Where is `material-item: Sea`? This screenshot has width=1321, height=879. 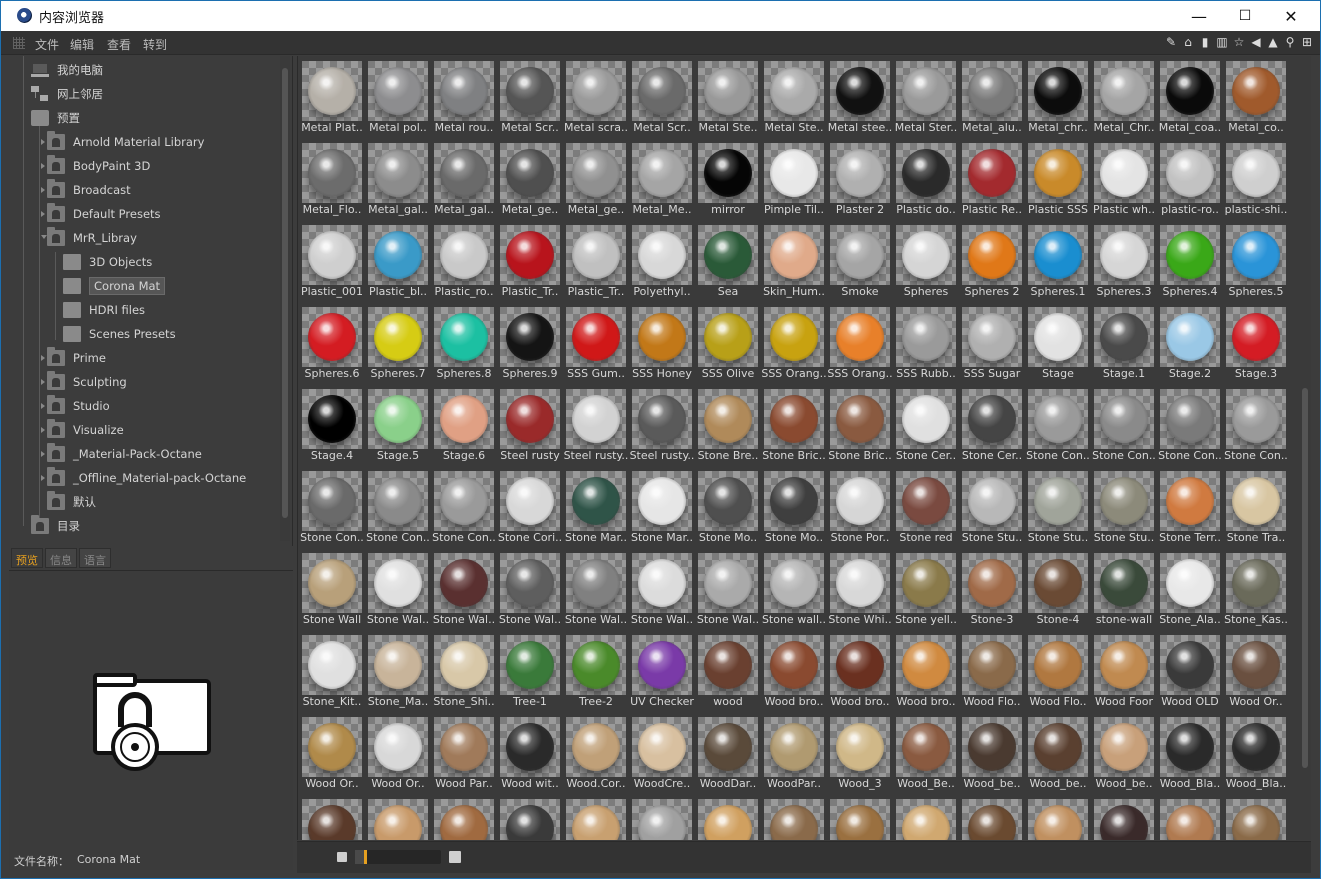 material-item: Sea is located at coordinates (728, 262).